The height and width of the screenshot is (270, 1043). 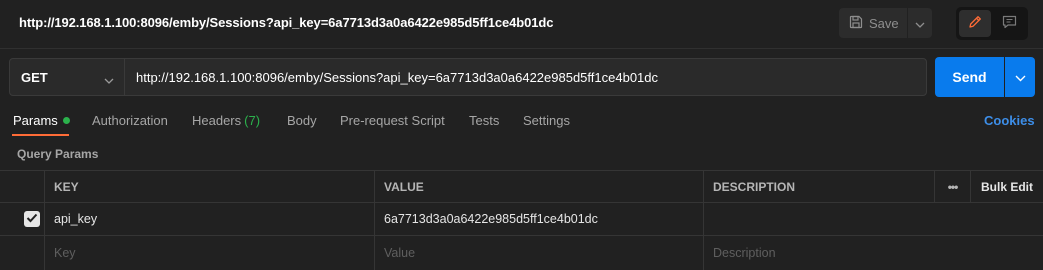 I want to click on tab-tests: Tests, so click(x=484, y=120).